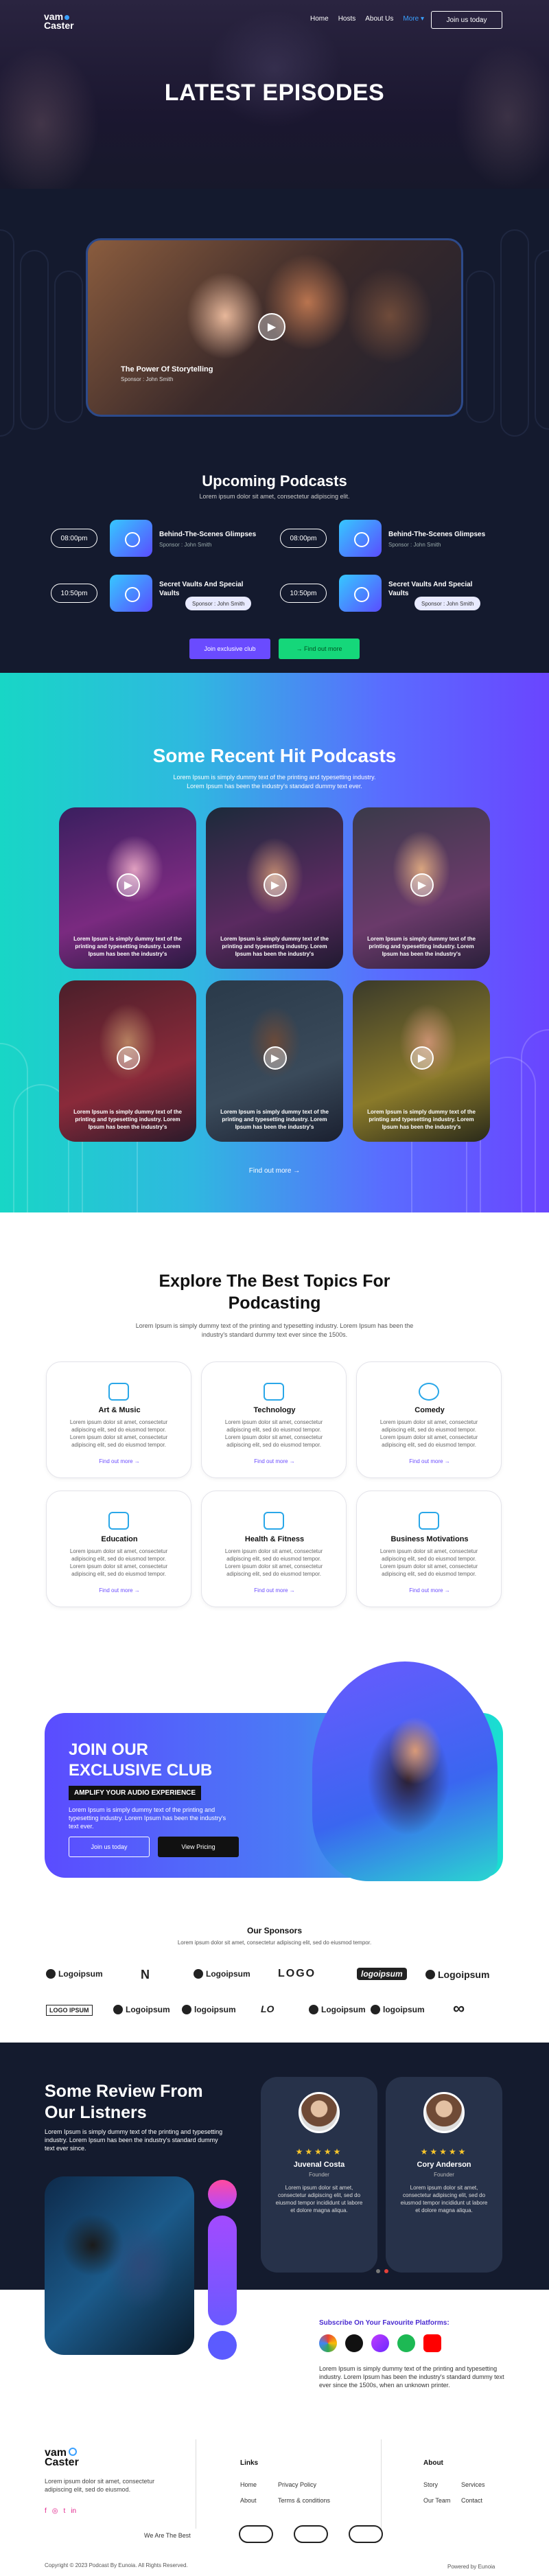 The image size is (549, 2576). Describe the element at coordinates (267, 2008) in the screenshot. I see `sponsor-logo: LO` at that location.